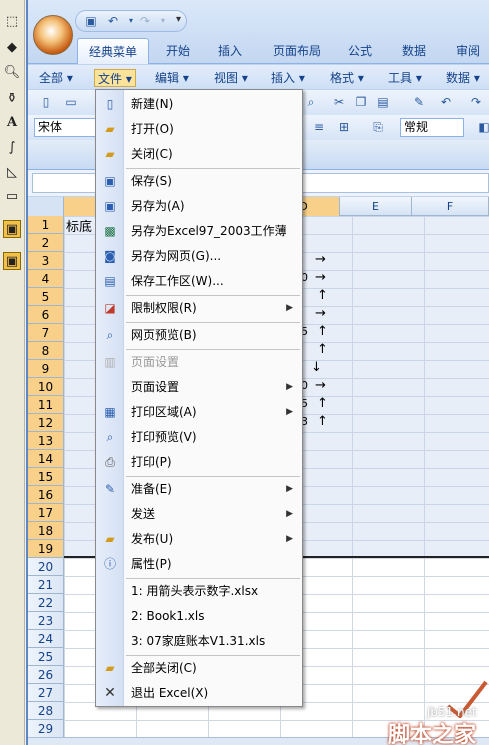 The image size is (489, 745). What do you see at coordinates (414, 51) in the screenshot?
I see `tab-data: 数据` at bounding box center [414, 51].